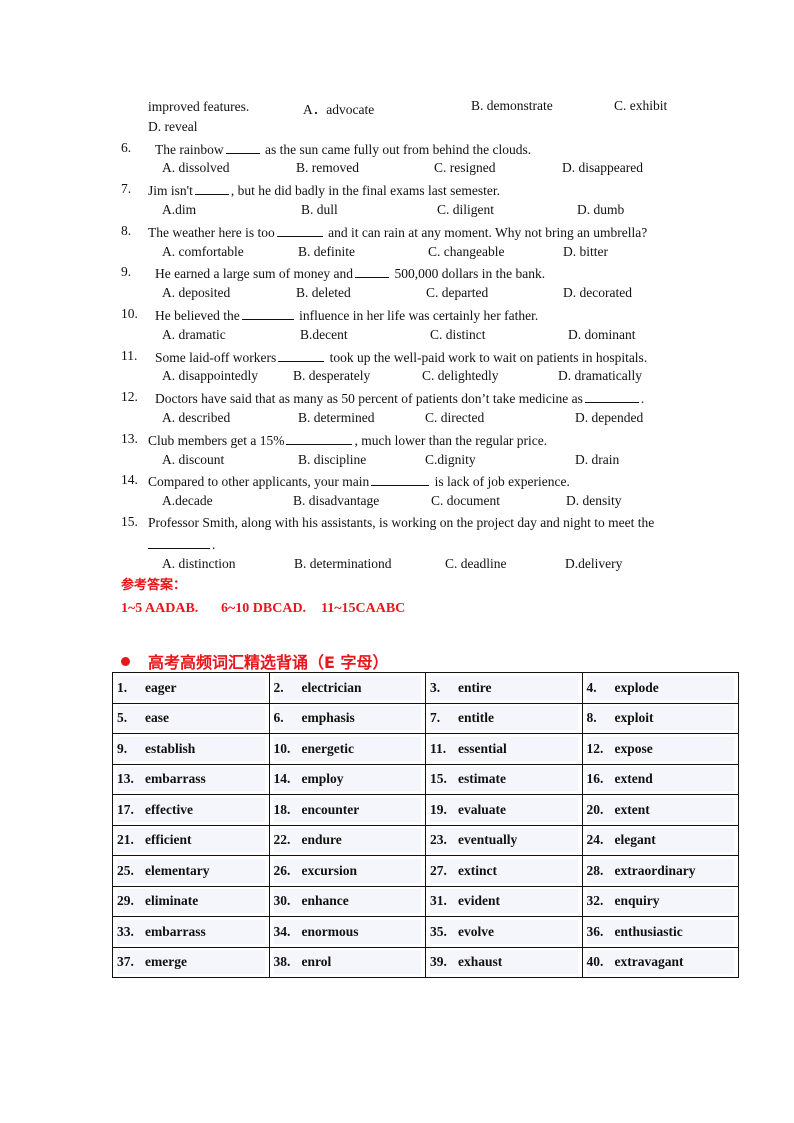 The width and height of the screenshot is (794, 1123). Describe the element at coordinates (457, 292) in the screenshot. I see `option-c: C. departed` at that location.